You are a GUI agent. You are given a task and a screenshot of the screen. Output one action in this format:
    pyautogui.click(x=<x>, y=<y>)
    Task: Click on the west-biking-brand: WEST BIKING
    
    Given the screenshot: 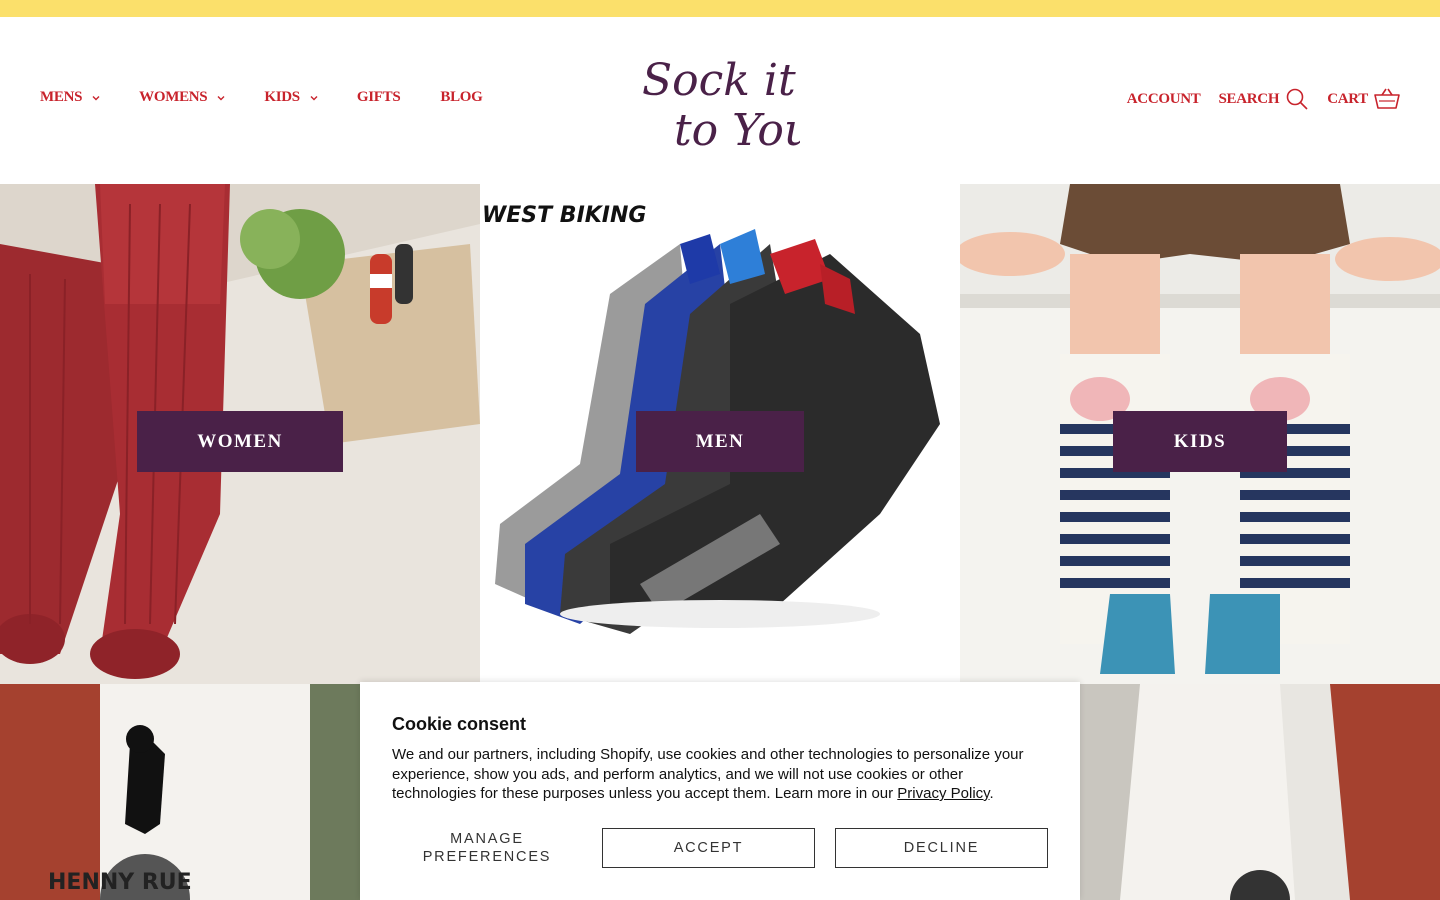 What is the action you would take?
    pyautogui.click(x=564, y=215)
    